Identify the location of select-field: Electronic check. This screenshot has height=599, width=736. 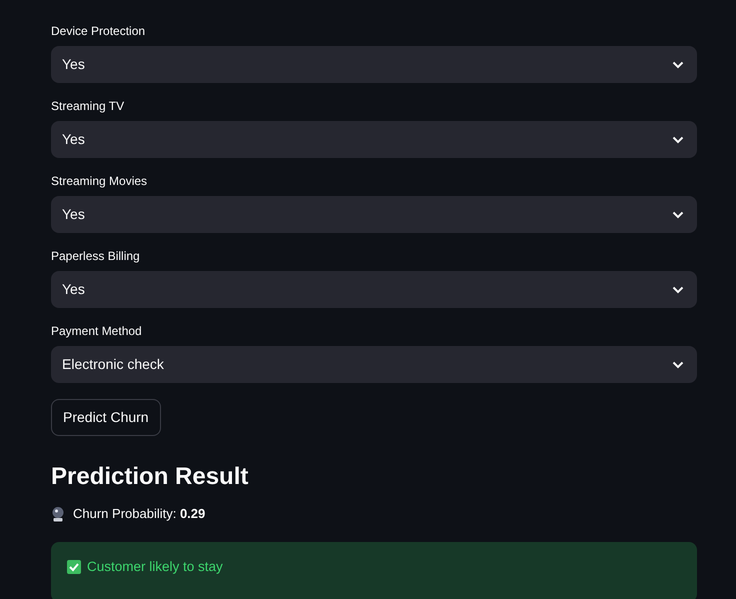
(374, 364).